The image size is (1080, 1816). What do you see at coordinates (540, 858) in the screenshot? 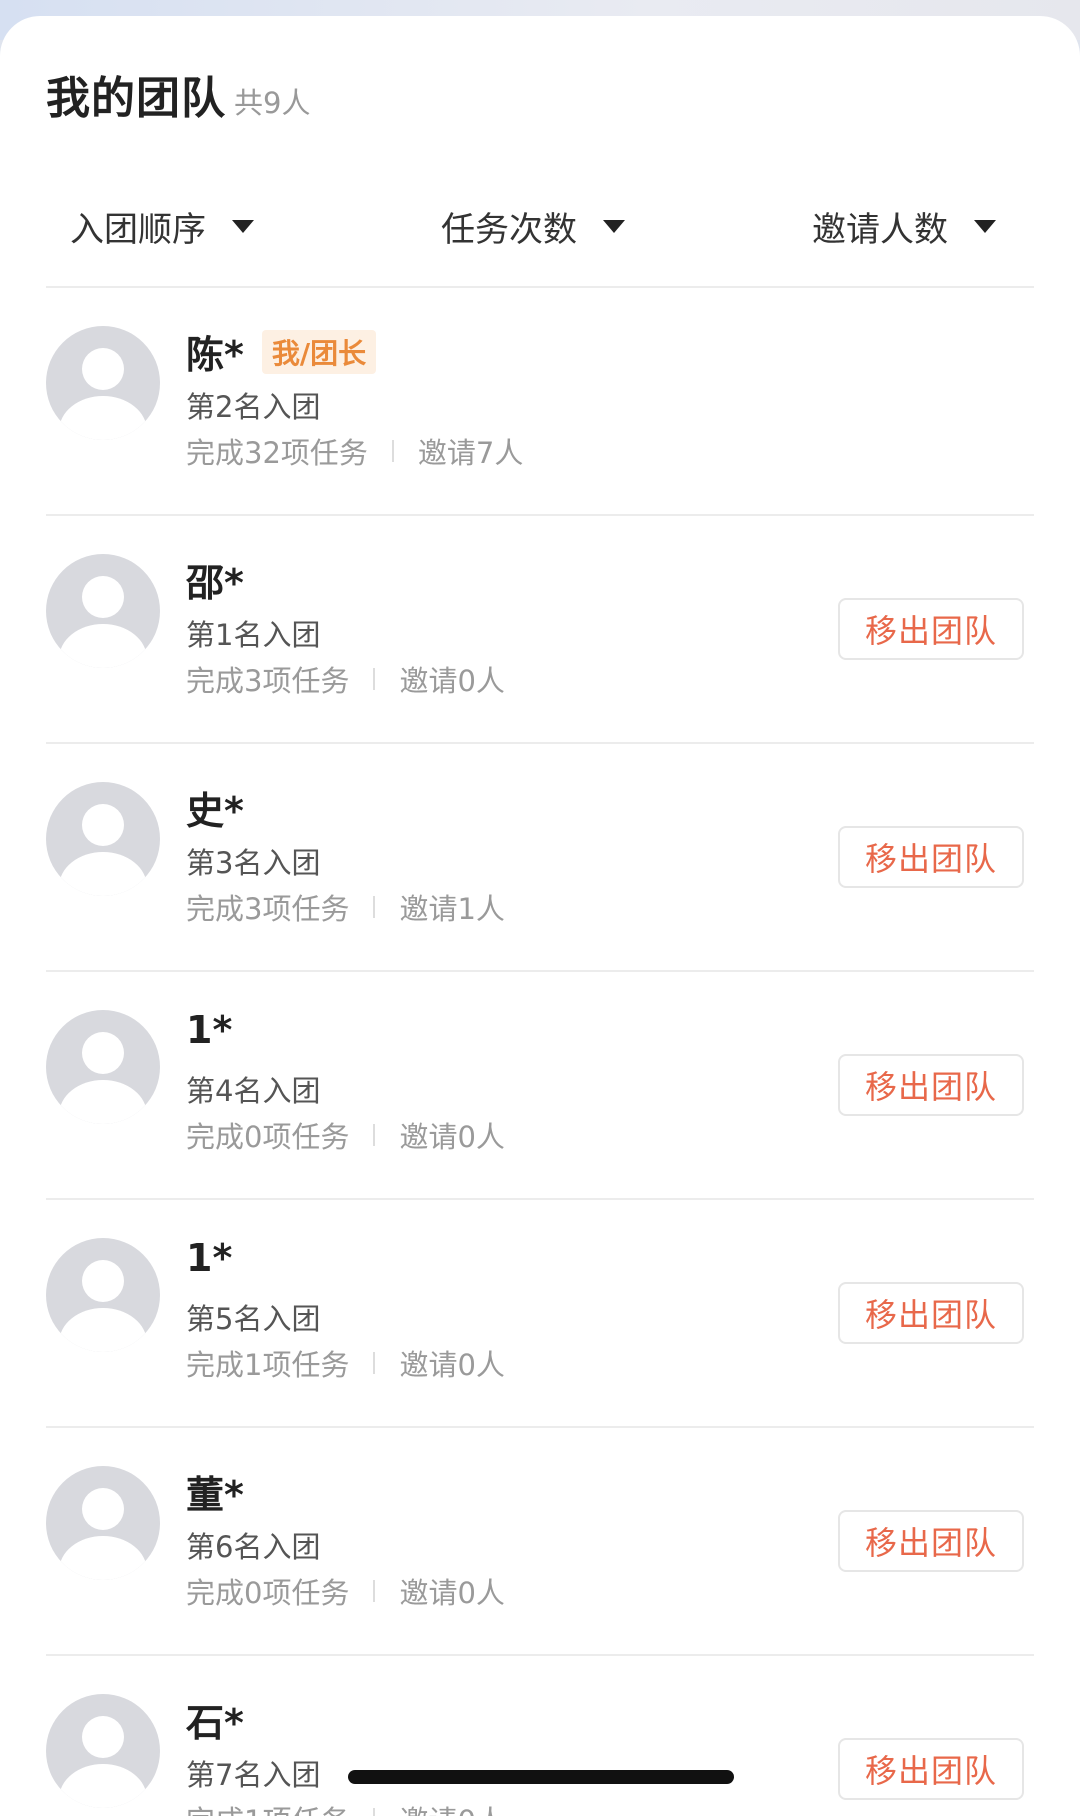
I see `member-row: 史* 第3名入团 完成3项任务 邀请1人 移出团队` at bounding box center [540, 858].